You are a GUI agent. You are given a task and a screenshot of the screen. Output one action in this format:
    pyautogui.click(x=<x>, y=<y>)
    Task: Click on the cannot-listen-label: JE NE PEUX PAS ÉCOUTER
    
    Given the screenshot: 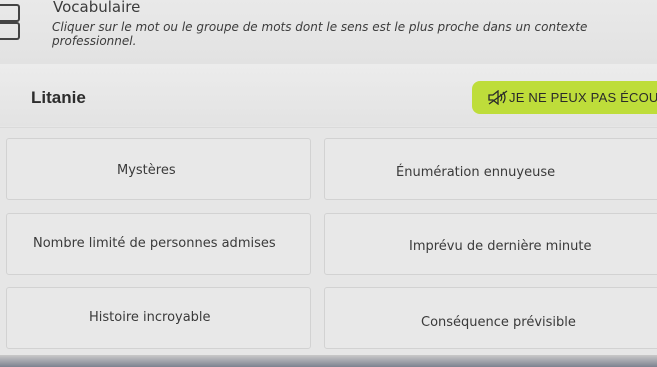 What is the action you would take?
    pyautogui.click(x=583, y=97)
    